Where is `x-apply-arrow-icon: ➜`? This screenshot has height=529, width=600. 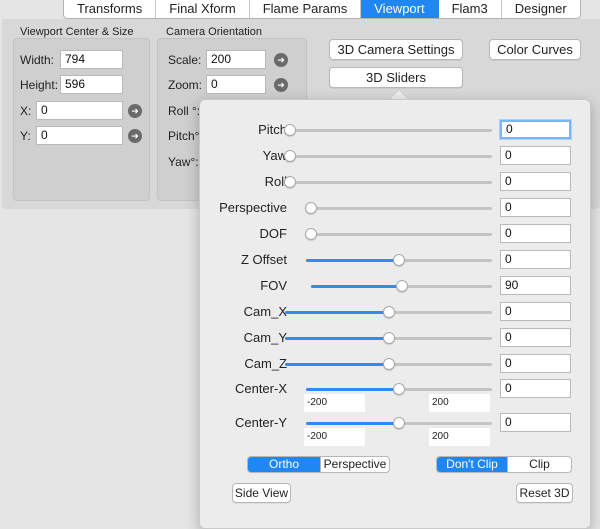
x-apply-arrow-icon: ➜ is located at coordinates (135, 111).